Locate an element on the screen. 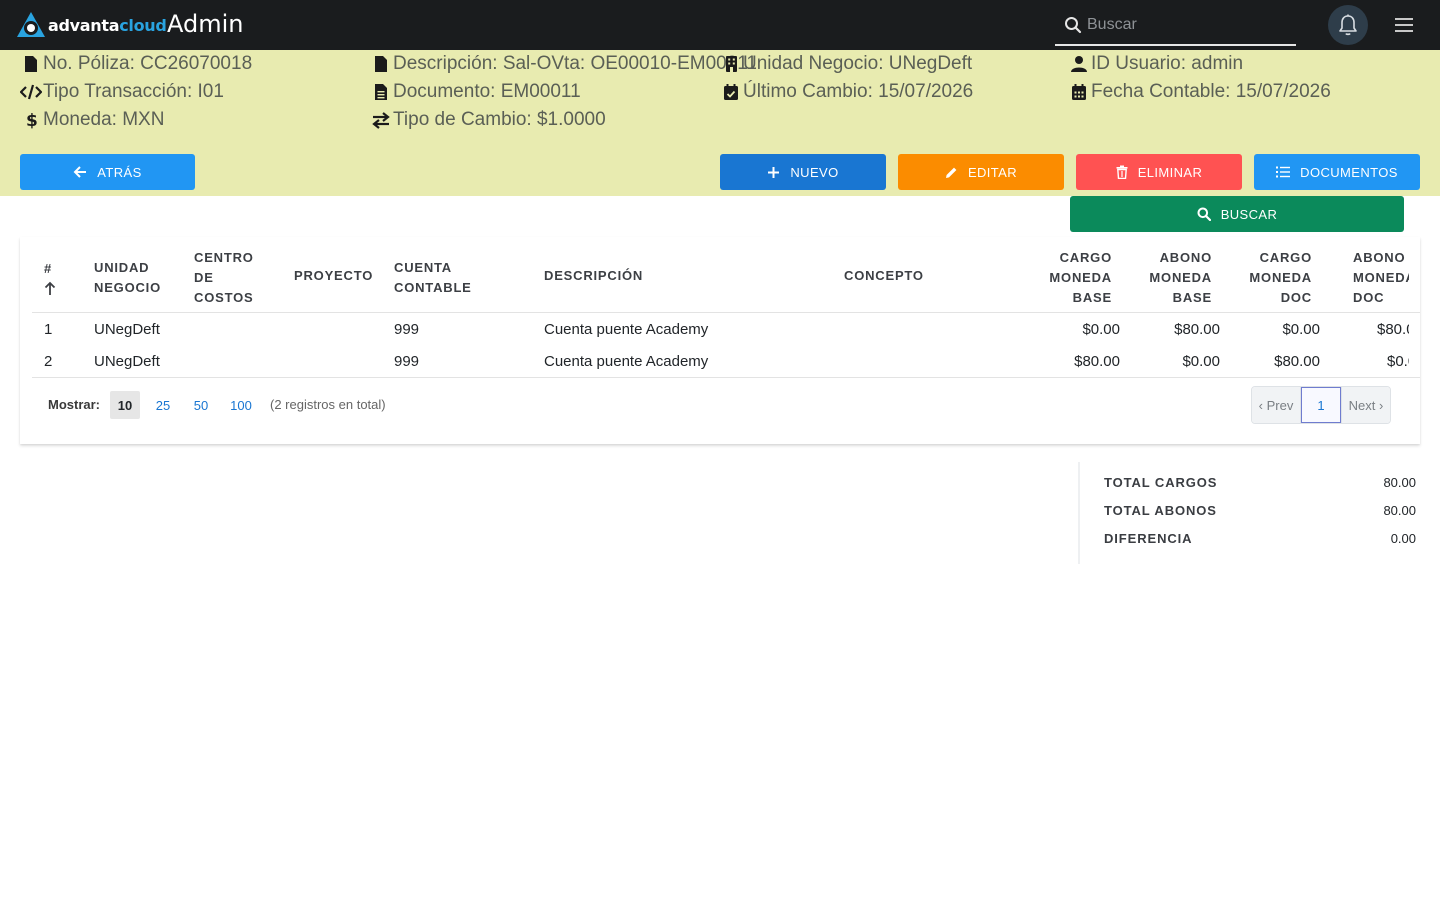 The width and height of the screenshot is (1440, 900). calendar-check-icon is located at coordinates (731, 92).